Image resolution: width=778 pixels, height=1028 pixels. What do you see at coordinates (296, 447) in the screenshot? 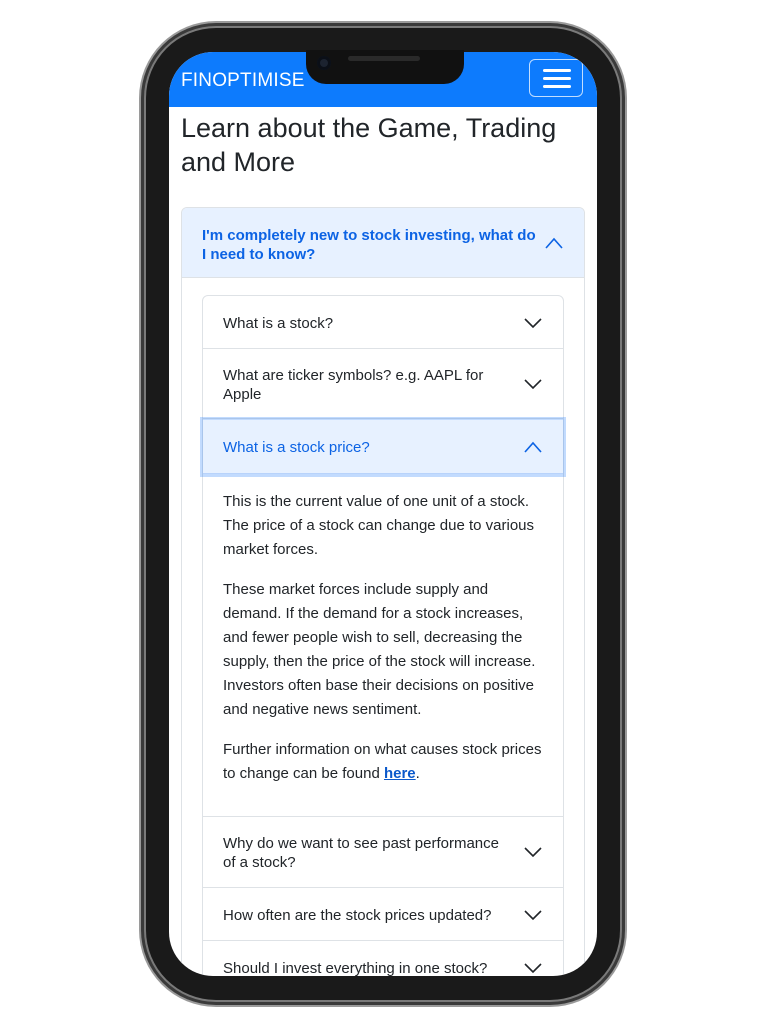
I see `accordion-item-label: What is a stock price?` at bounding box center [296, 447].